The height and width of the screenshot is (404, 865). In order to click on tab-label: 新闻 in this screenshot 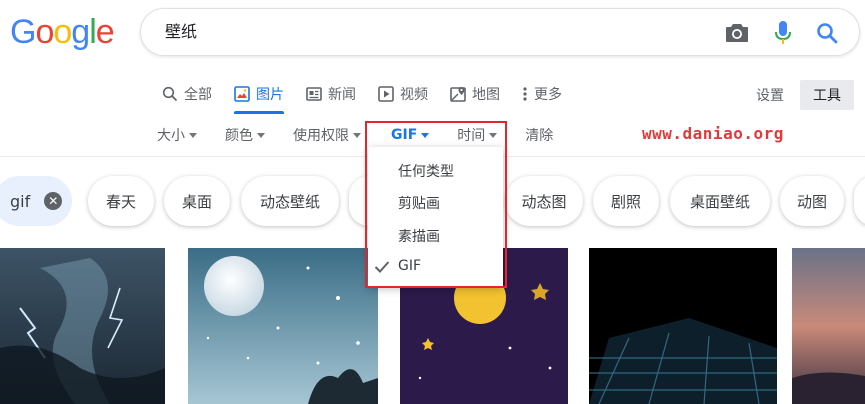, I will do `click(342, 95)`.